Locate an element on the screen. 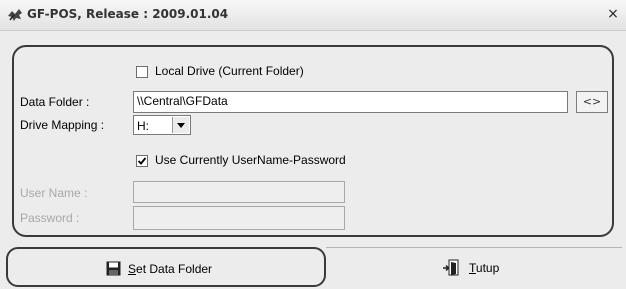 This screenshot has height=289, width=626. password-label: Password : is located at coordinates (50, 218).